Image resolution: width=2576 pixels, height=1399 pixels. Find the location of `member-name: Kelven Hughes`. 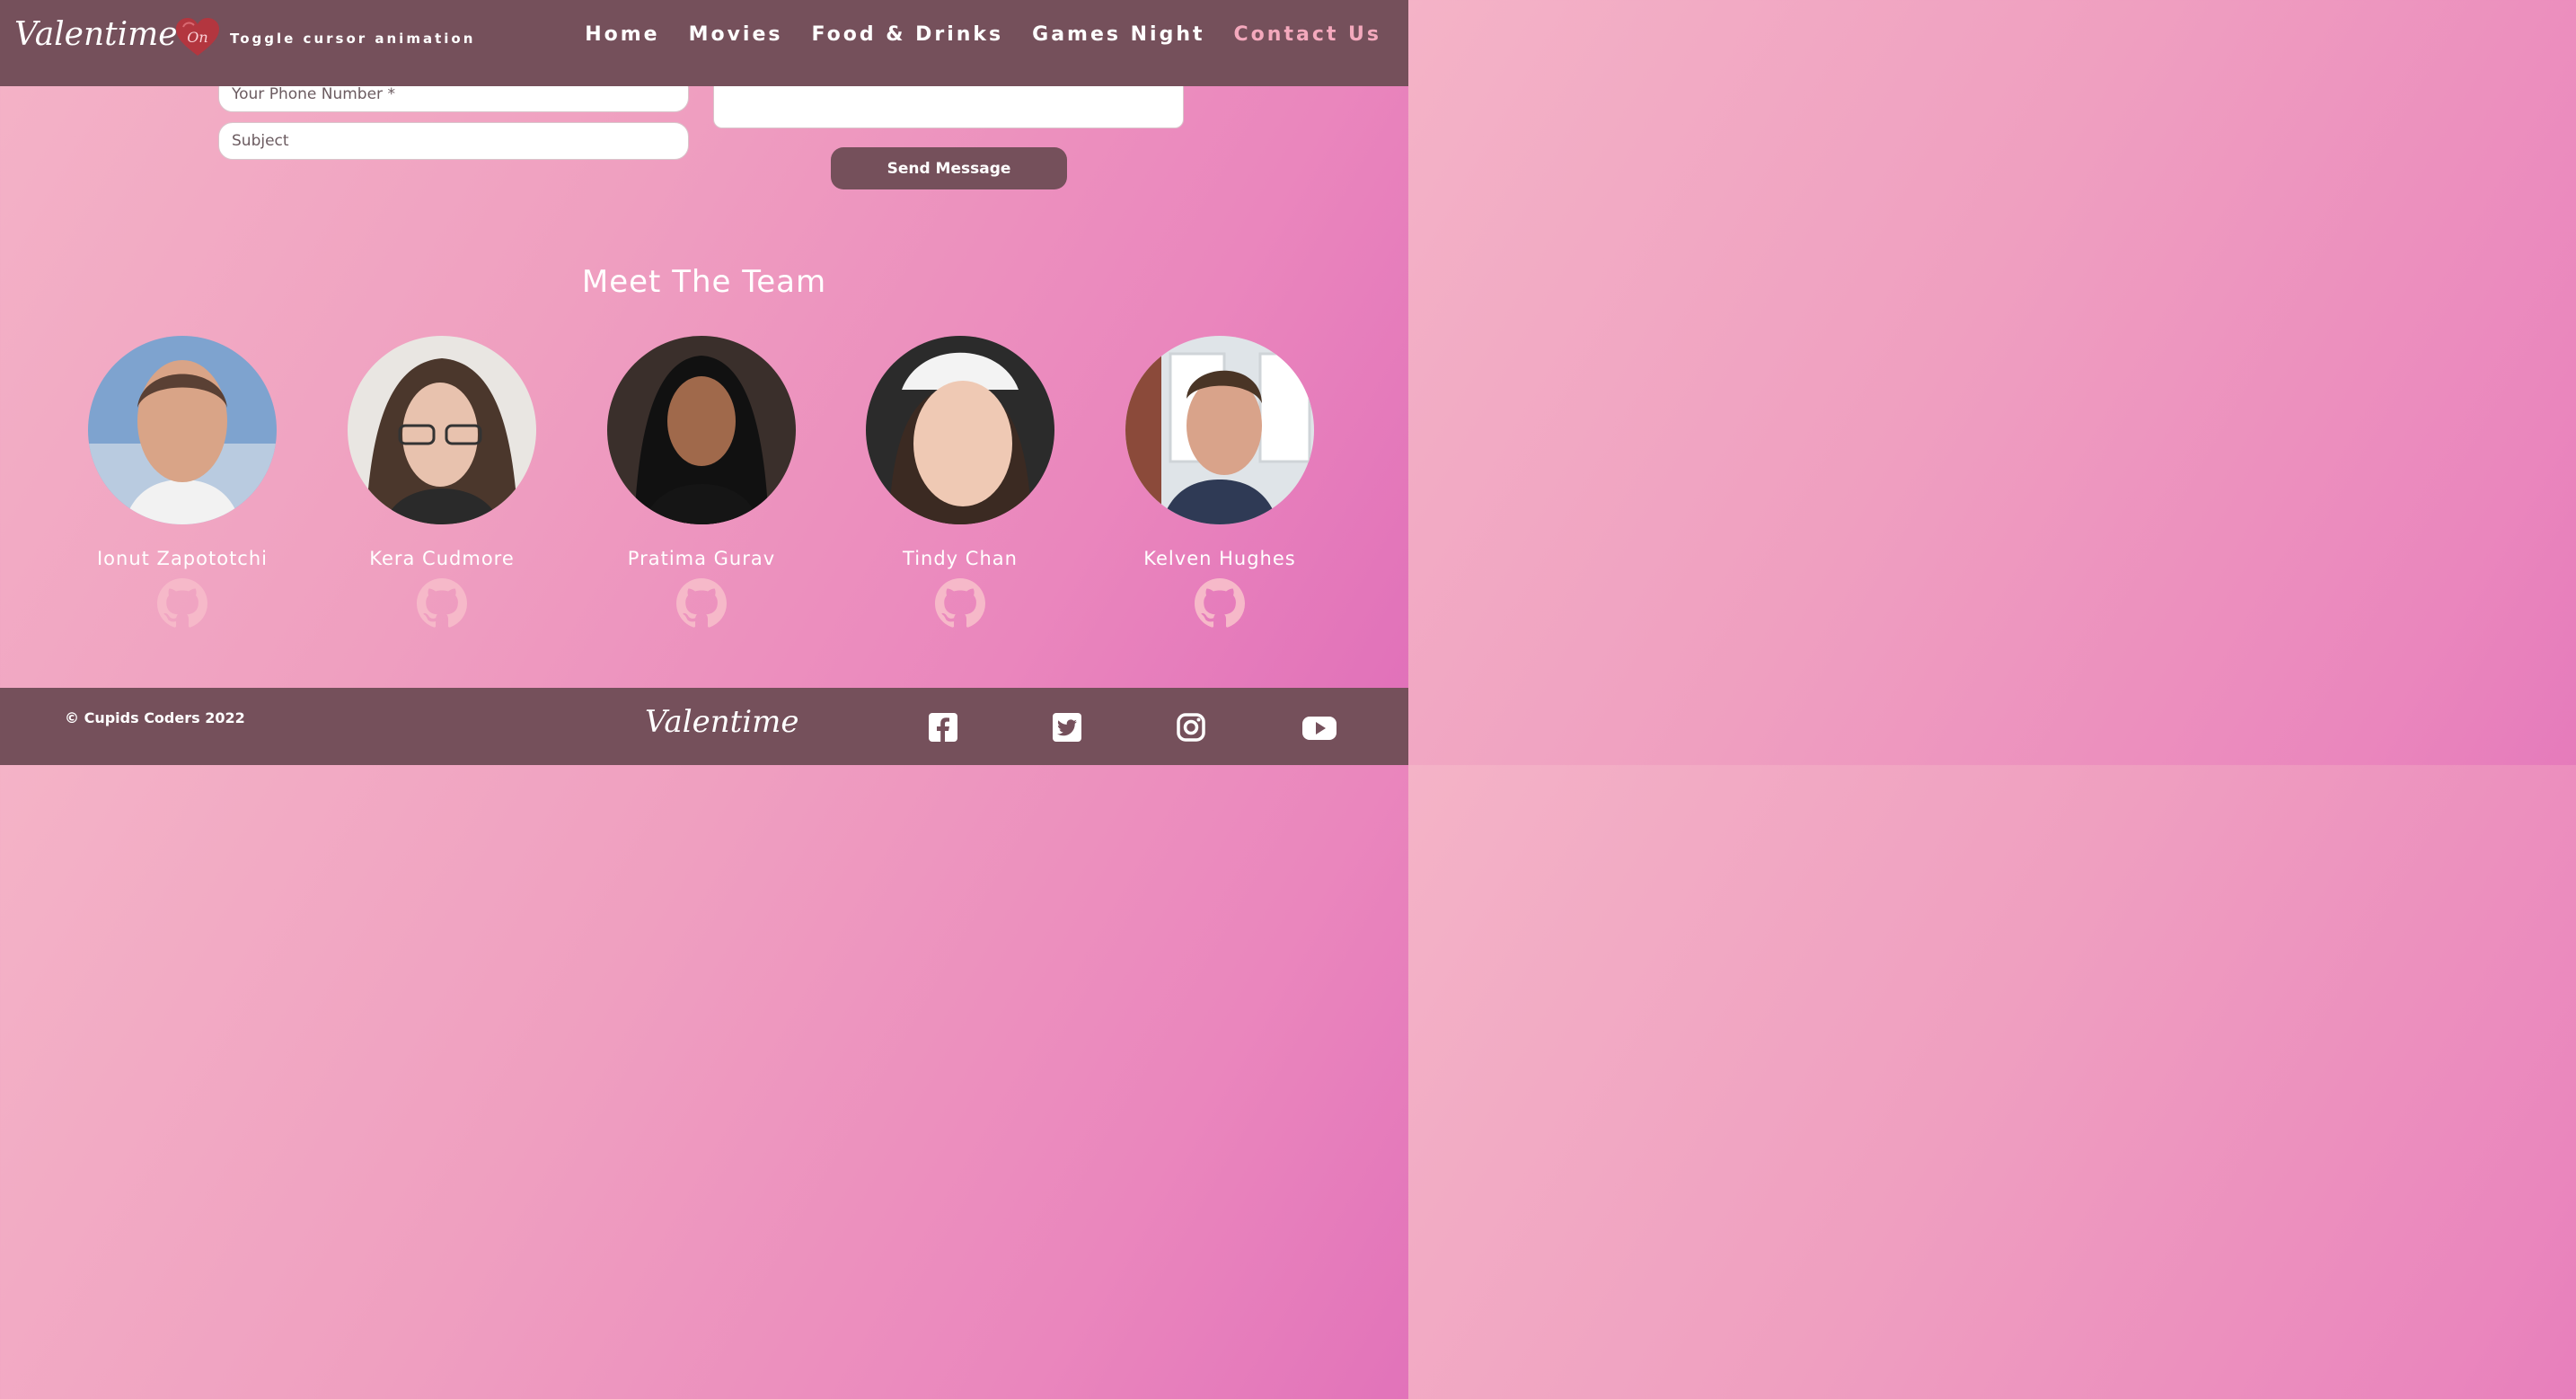

member-name: Kelven Hughes is located at coordinates (1219, 558).